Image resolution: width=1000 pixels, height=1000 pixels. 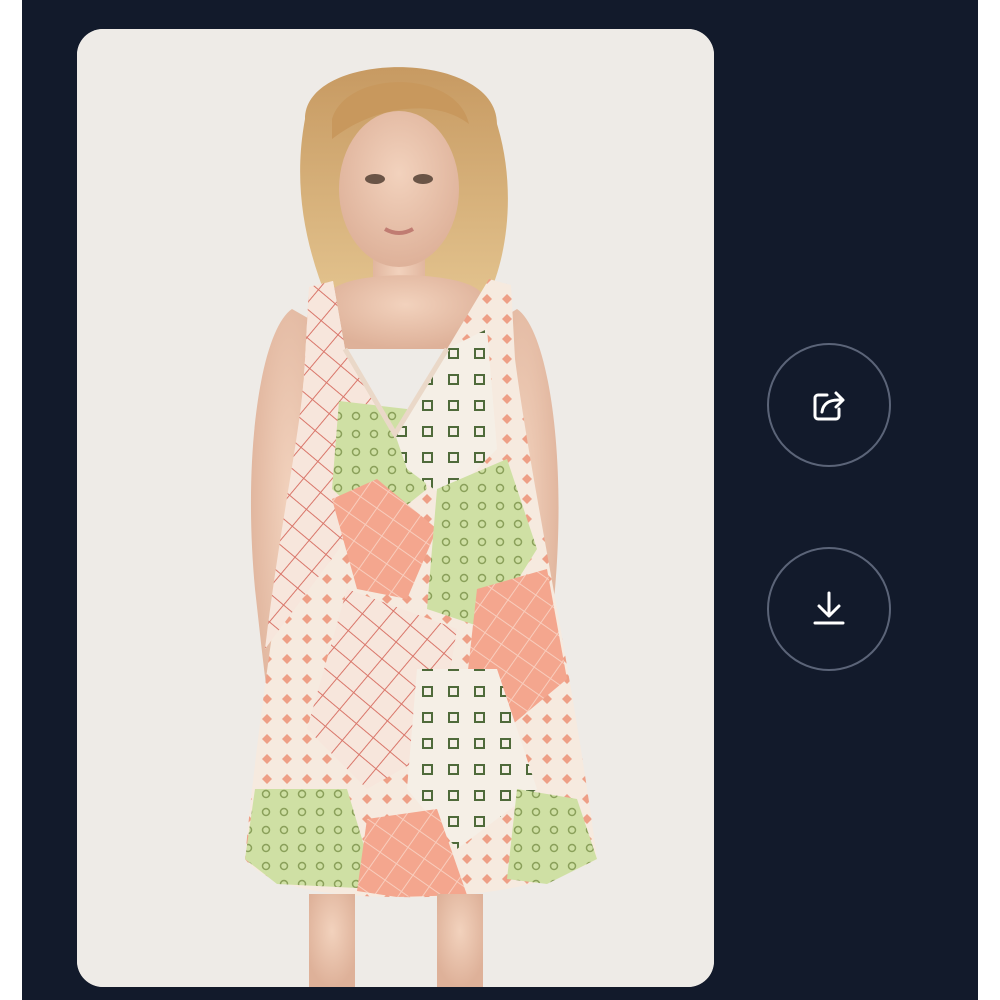 I want to click on download-button: download, so click(x=829, y=609).